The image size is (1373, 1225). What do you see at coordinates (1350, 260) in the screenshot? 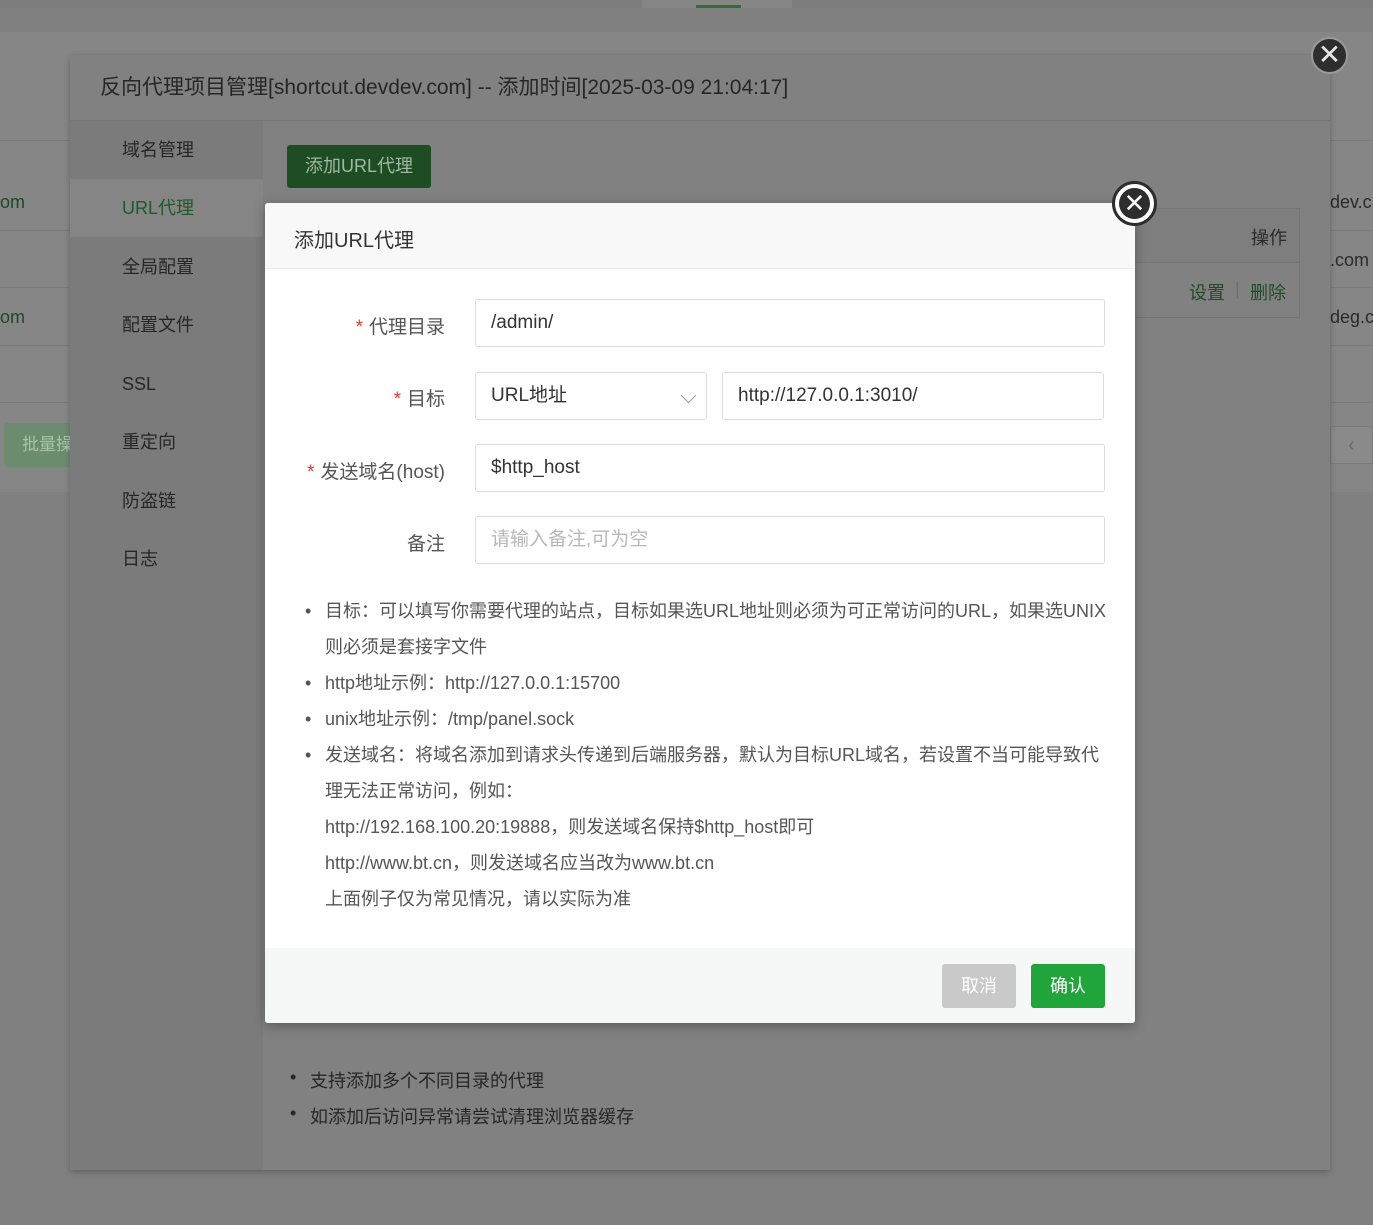
I see `background-row-domain: .com` at bounding box center [1350, 260].